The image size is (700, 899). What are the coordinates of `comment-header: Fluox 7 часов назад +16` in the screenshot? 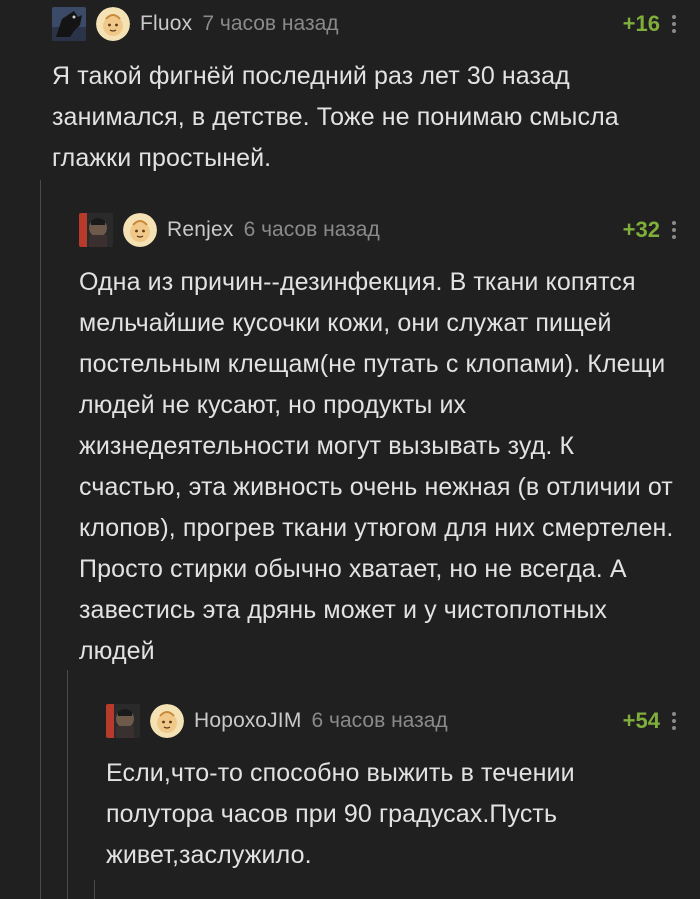 It's located at (366, 24).